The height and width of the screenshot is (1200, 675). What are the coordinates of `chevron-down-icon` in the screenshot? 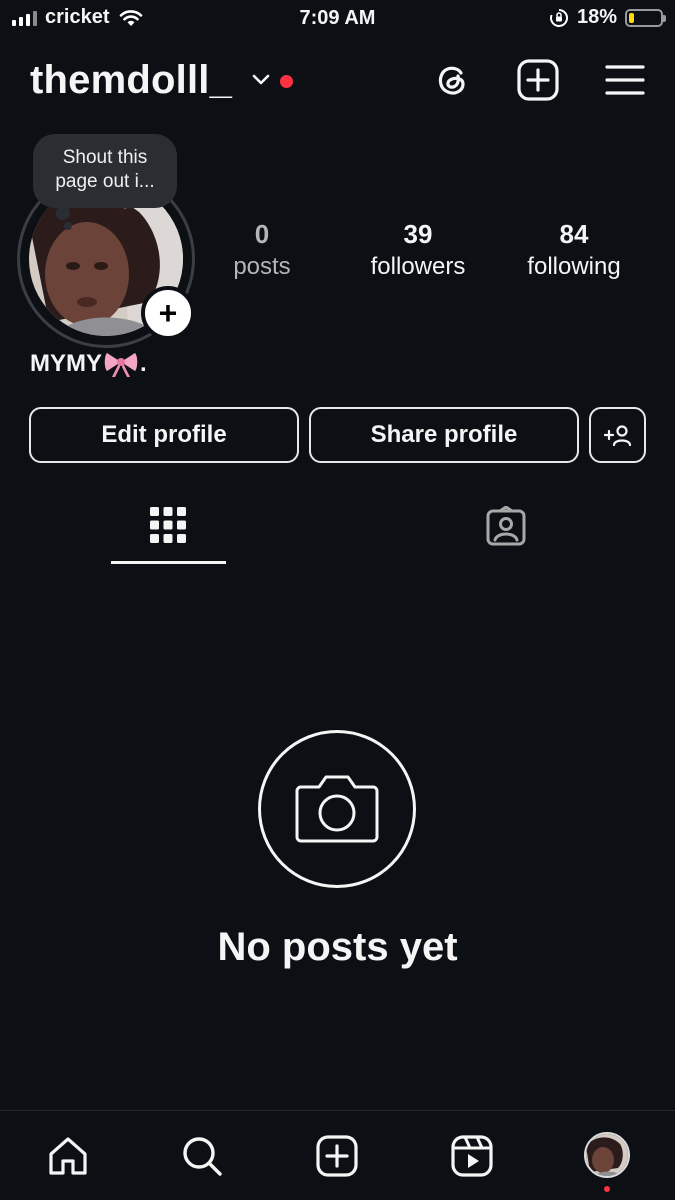 It's located at (261, 80).